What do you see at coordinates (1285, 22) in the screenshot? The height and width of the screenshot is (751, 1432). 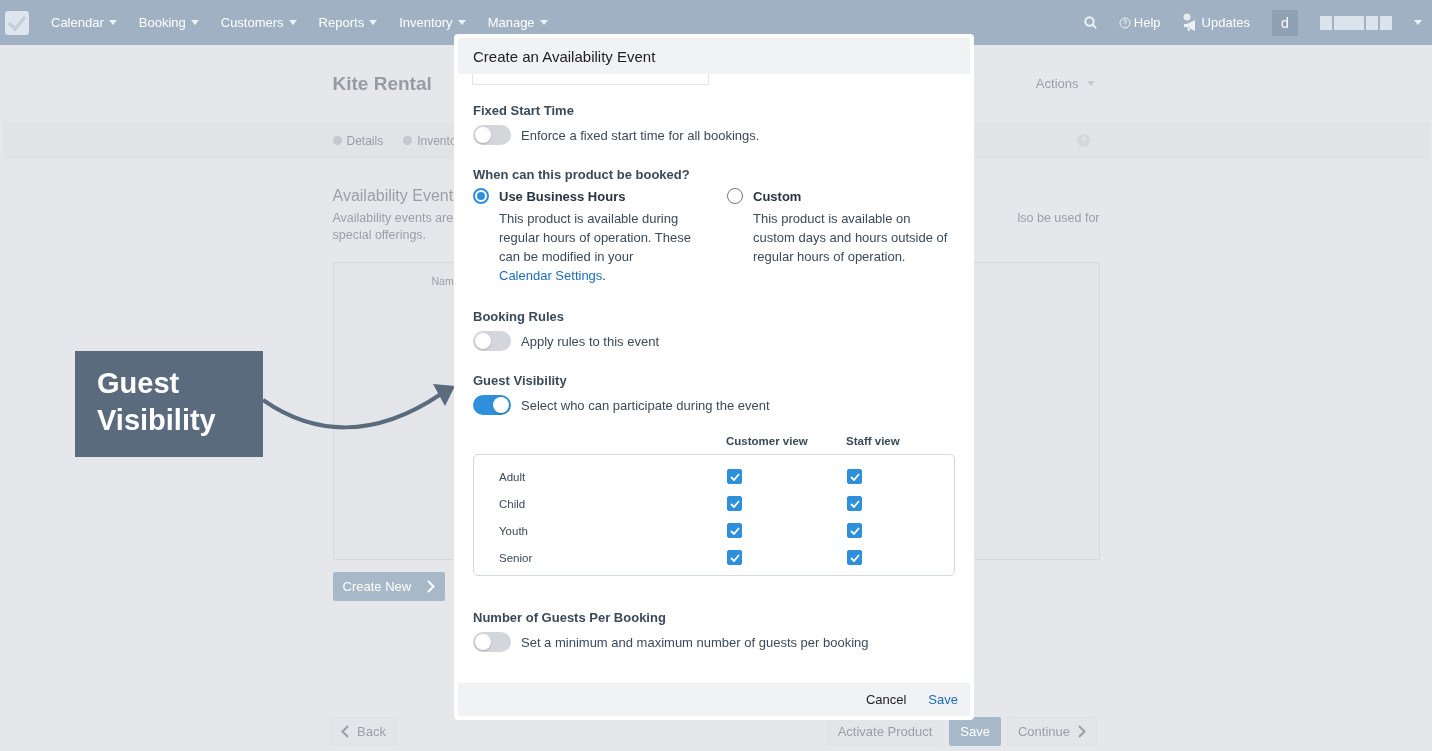 I see `user-avatar: d` at bounding box center [1285, 22].